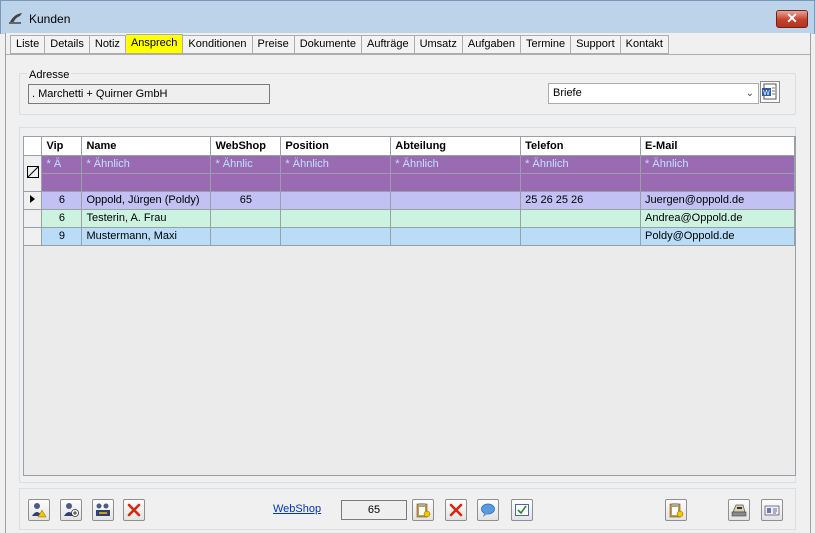 Image resolution: width=815 pixels, height=533 pixels. I want to click on tab-ansprech: Ansprech, so click(154, 44).